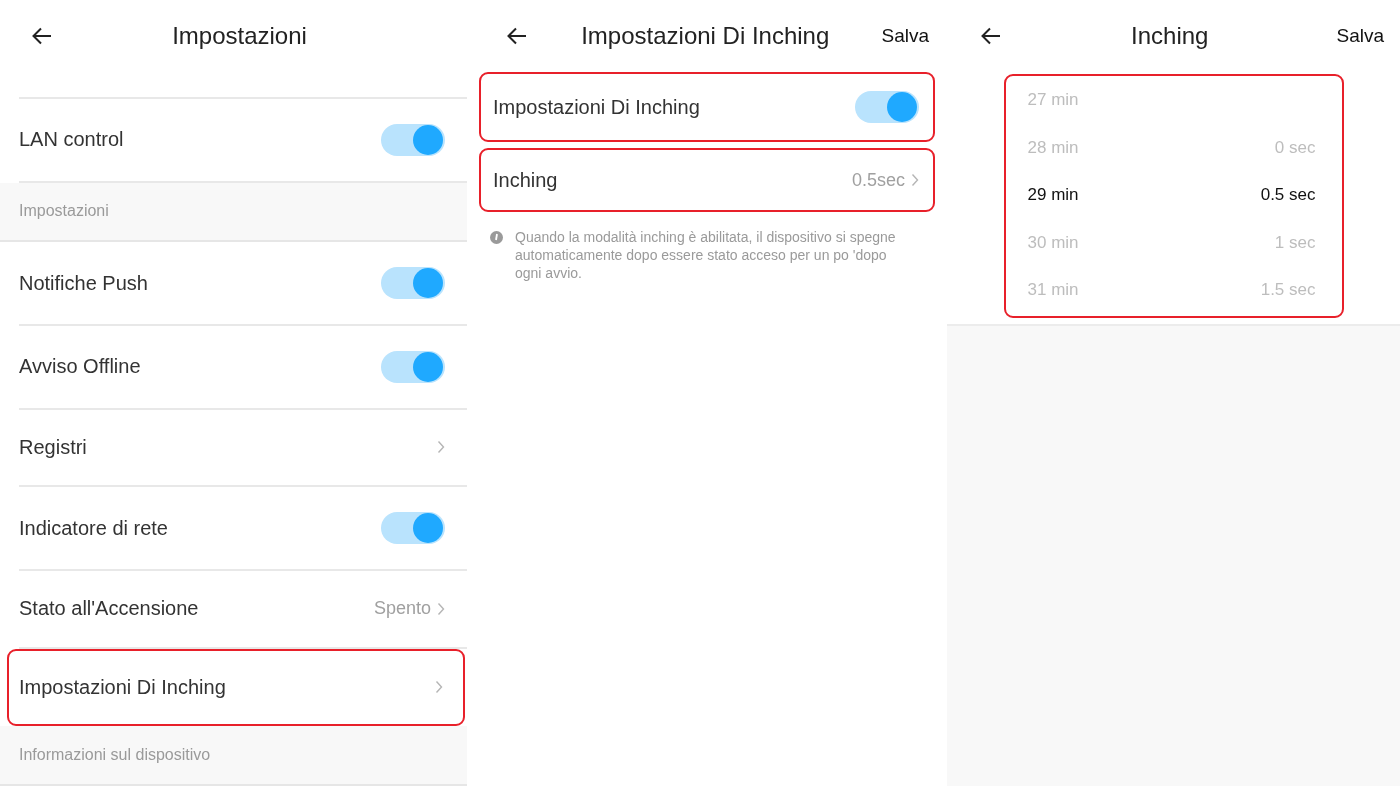 The height and width of the screenshot is (786, 1400). What do you see at coordinates (243, 284) in the screenshot?
I see `settings-row: Notifiche Push` at bounding box center [243, 284].